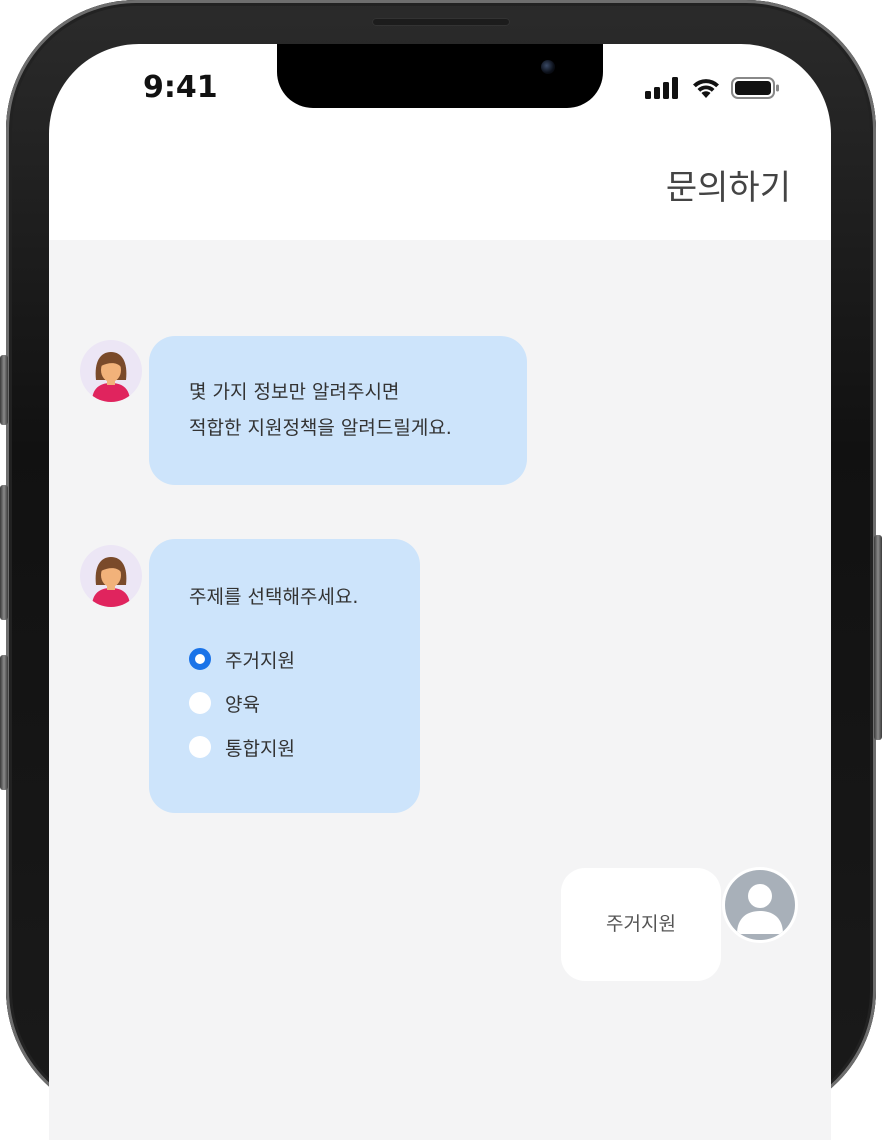  I want to click on camera-icon, so click(548, 67).